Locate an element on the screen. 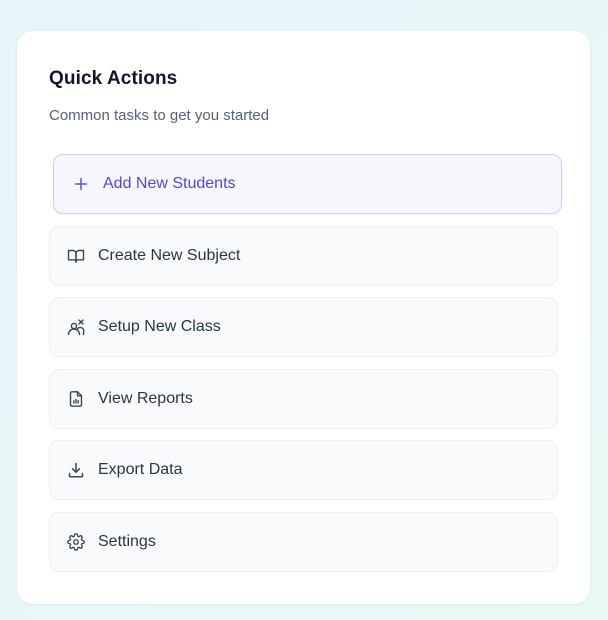 Image resolution: width=608 pixels, height=620 pixels. plus-icon is located at coordinates (81, 184).